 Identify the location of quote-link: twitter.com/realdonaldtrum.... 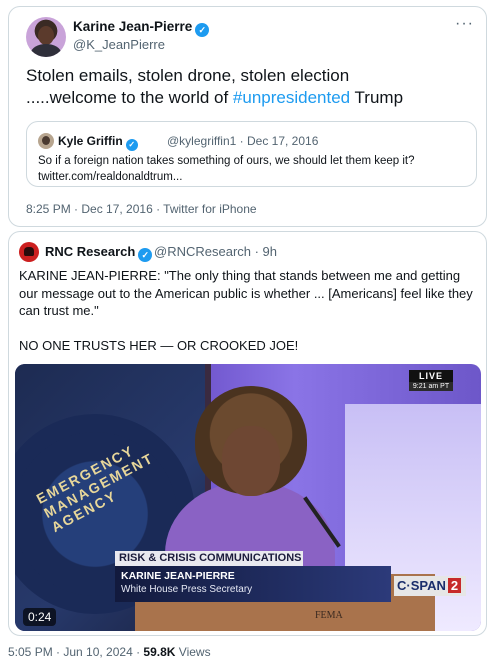
(110, 177).